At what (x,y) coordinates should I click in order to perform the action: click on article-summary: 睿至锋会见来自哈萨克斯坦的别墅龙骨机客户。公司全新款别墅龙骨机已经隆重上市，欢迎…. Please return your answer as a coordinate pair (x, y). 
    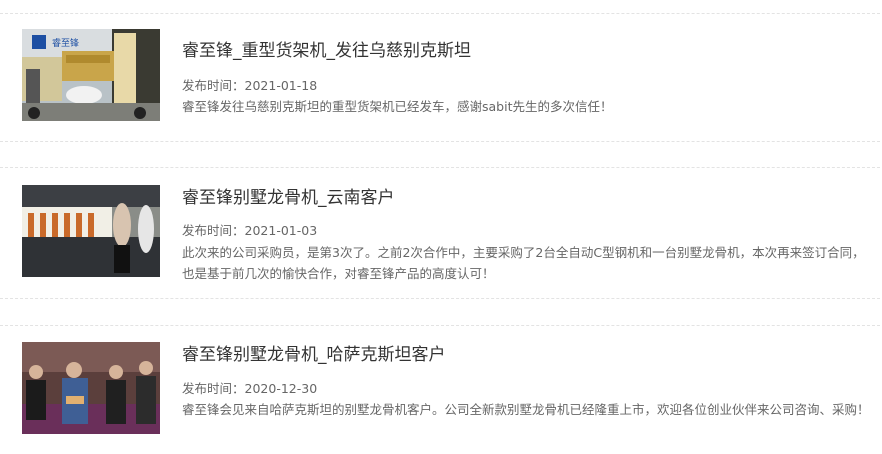
    Looking at the image, I should click on (526, 409).